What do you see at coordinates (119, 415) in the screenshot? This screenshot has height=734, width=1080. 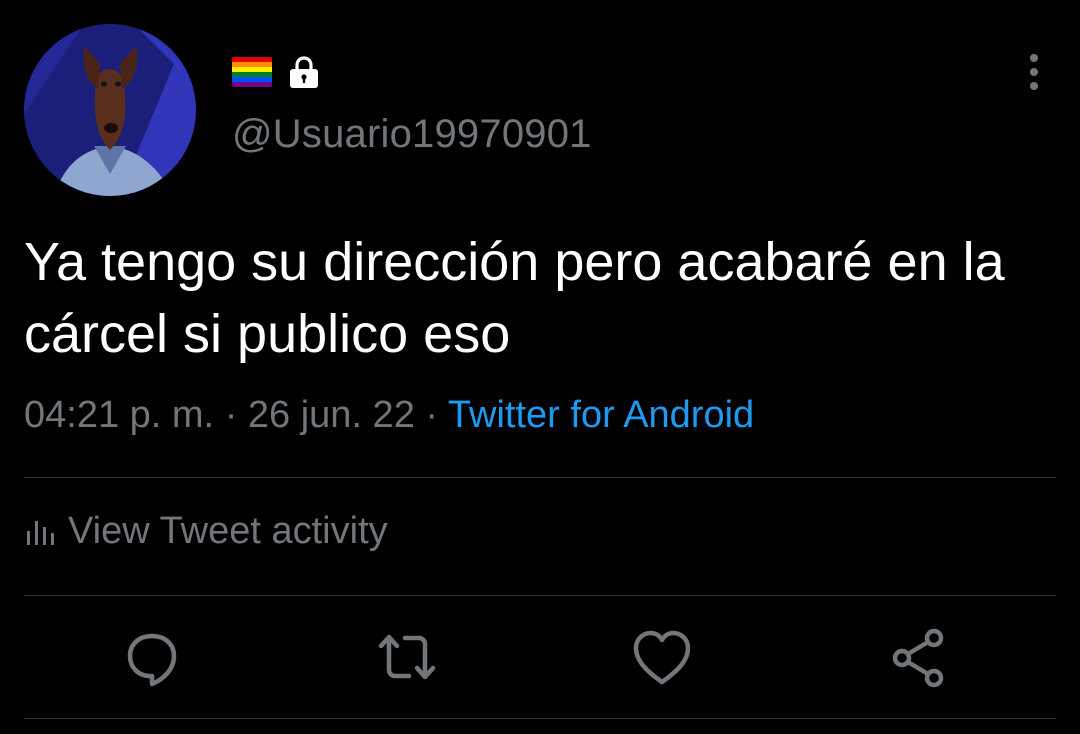 I see `tweet-time: 04:21 p. m.` at bounding box center [119, 415].